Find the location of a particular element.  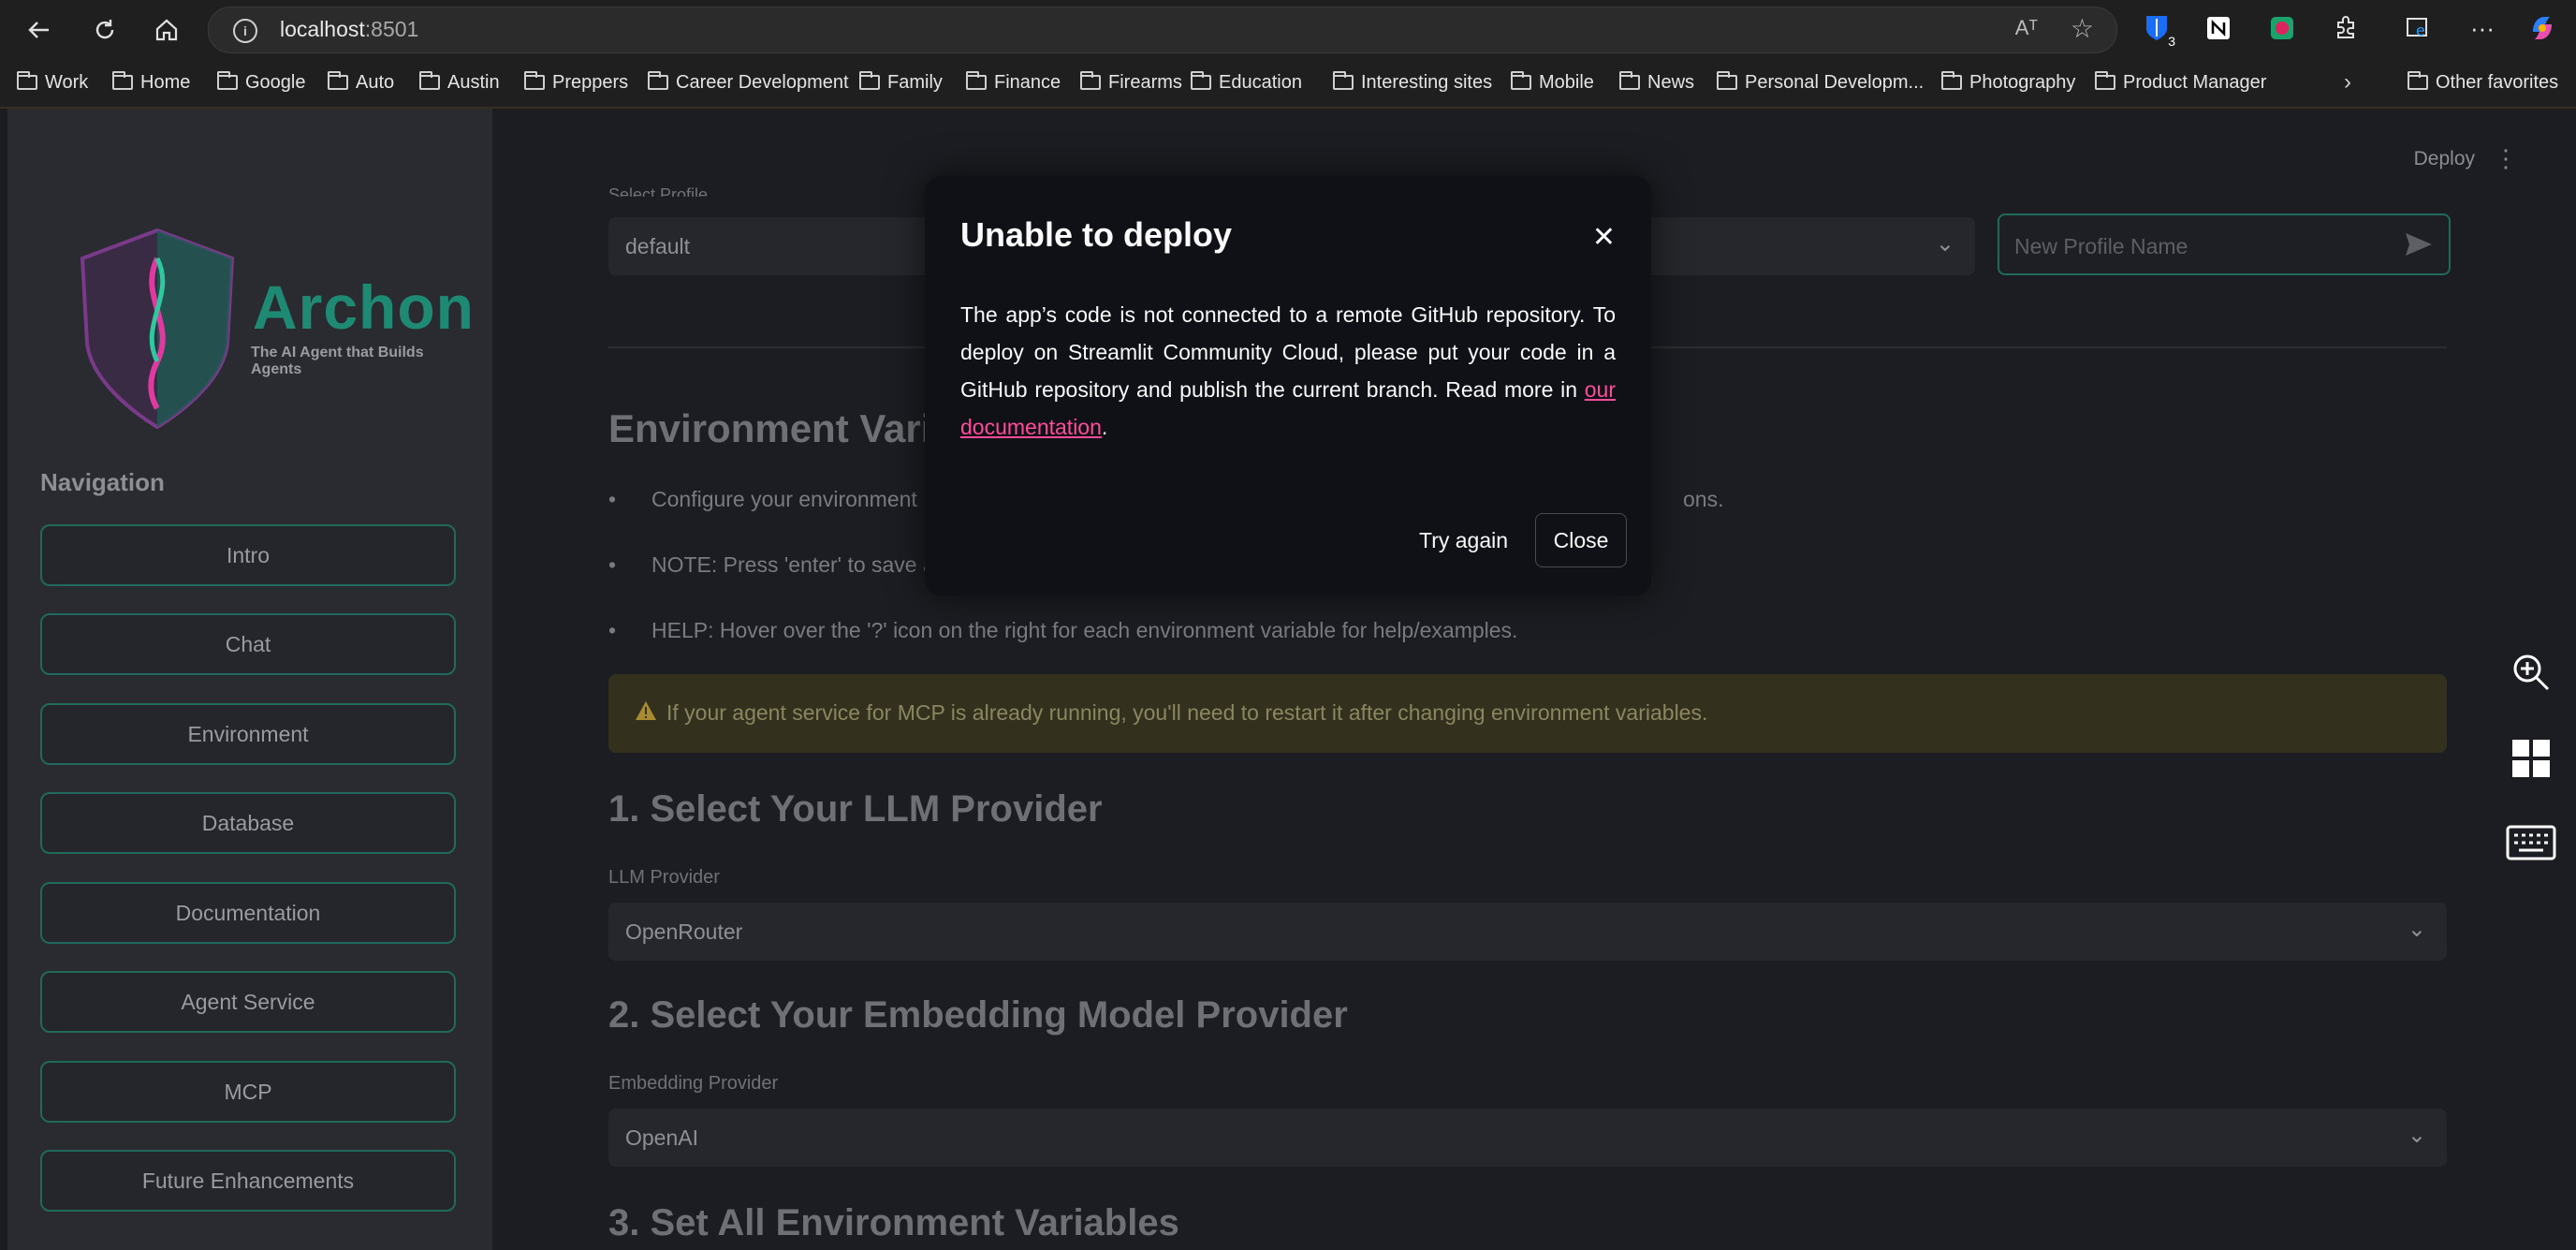

bitwarden-extension-icon: 3 is located at coordinates (2158, 31).